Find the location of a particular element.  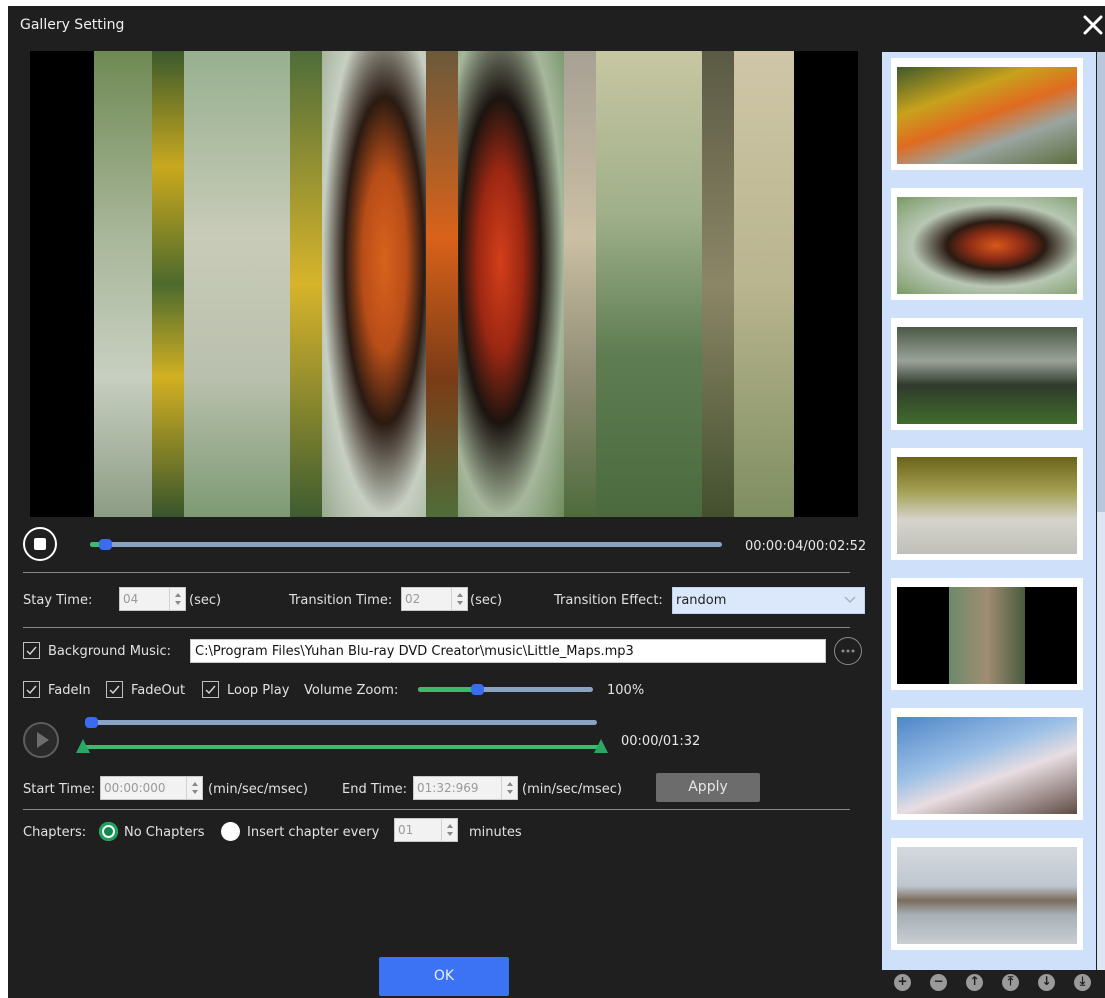

title-bar: Gallery Setting is located at coordinates (556, 26).